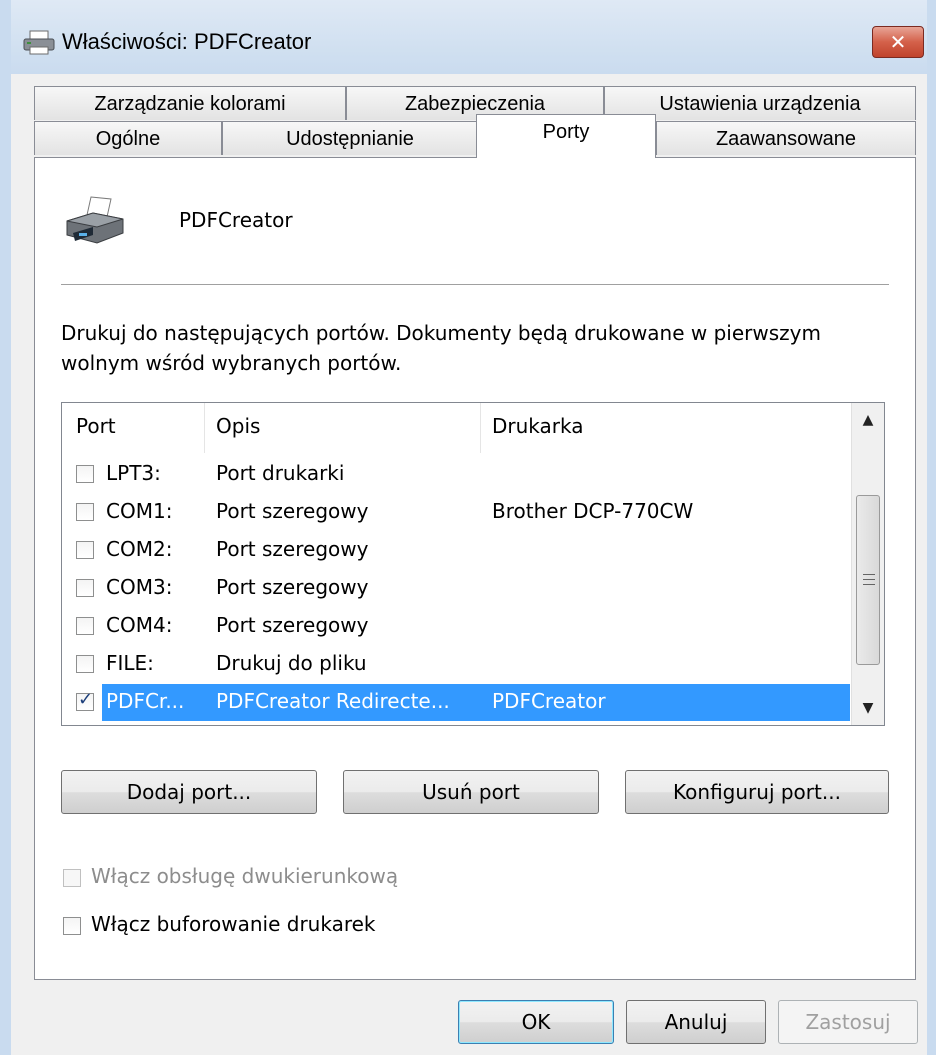  I want to click on close-button: ✕, so click(898, 42).